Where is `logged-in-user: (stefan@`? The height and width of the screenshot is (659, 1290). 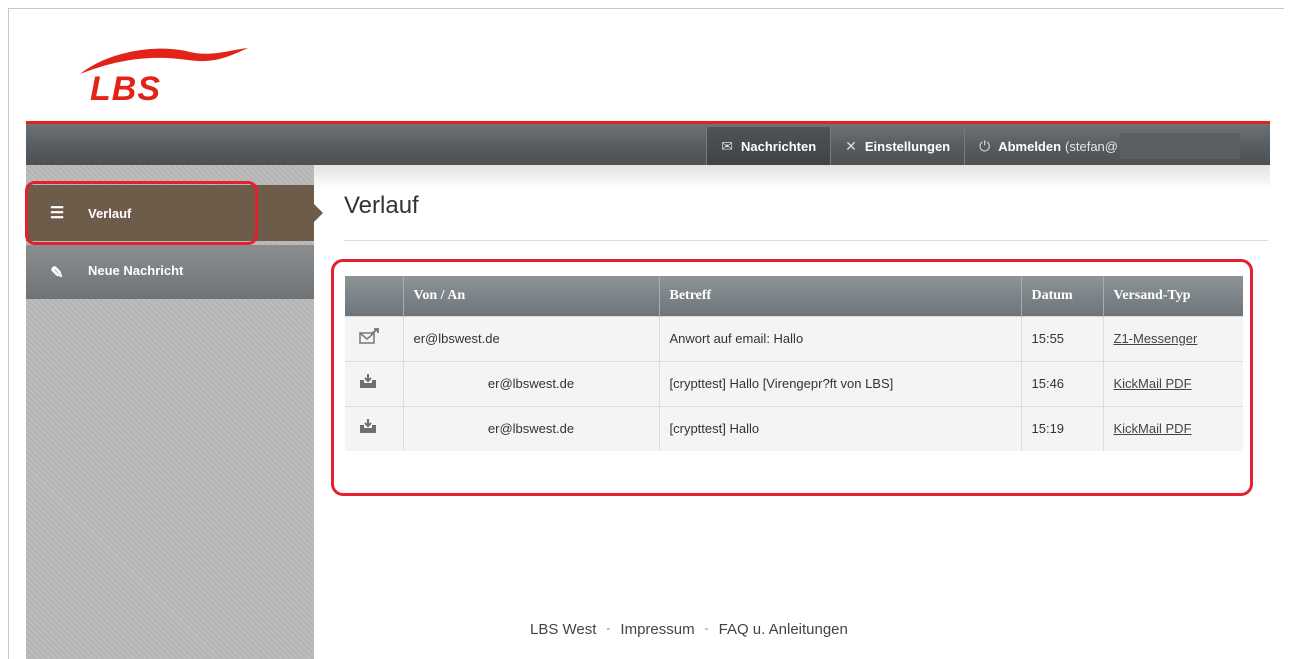 logged-in-user: (stefan@ is located at coordinates (1091, 146).